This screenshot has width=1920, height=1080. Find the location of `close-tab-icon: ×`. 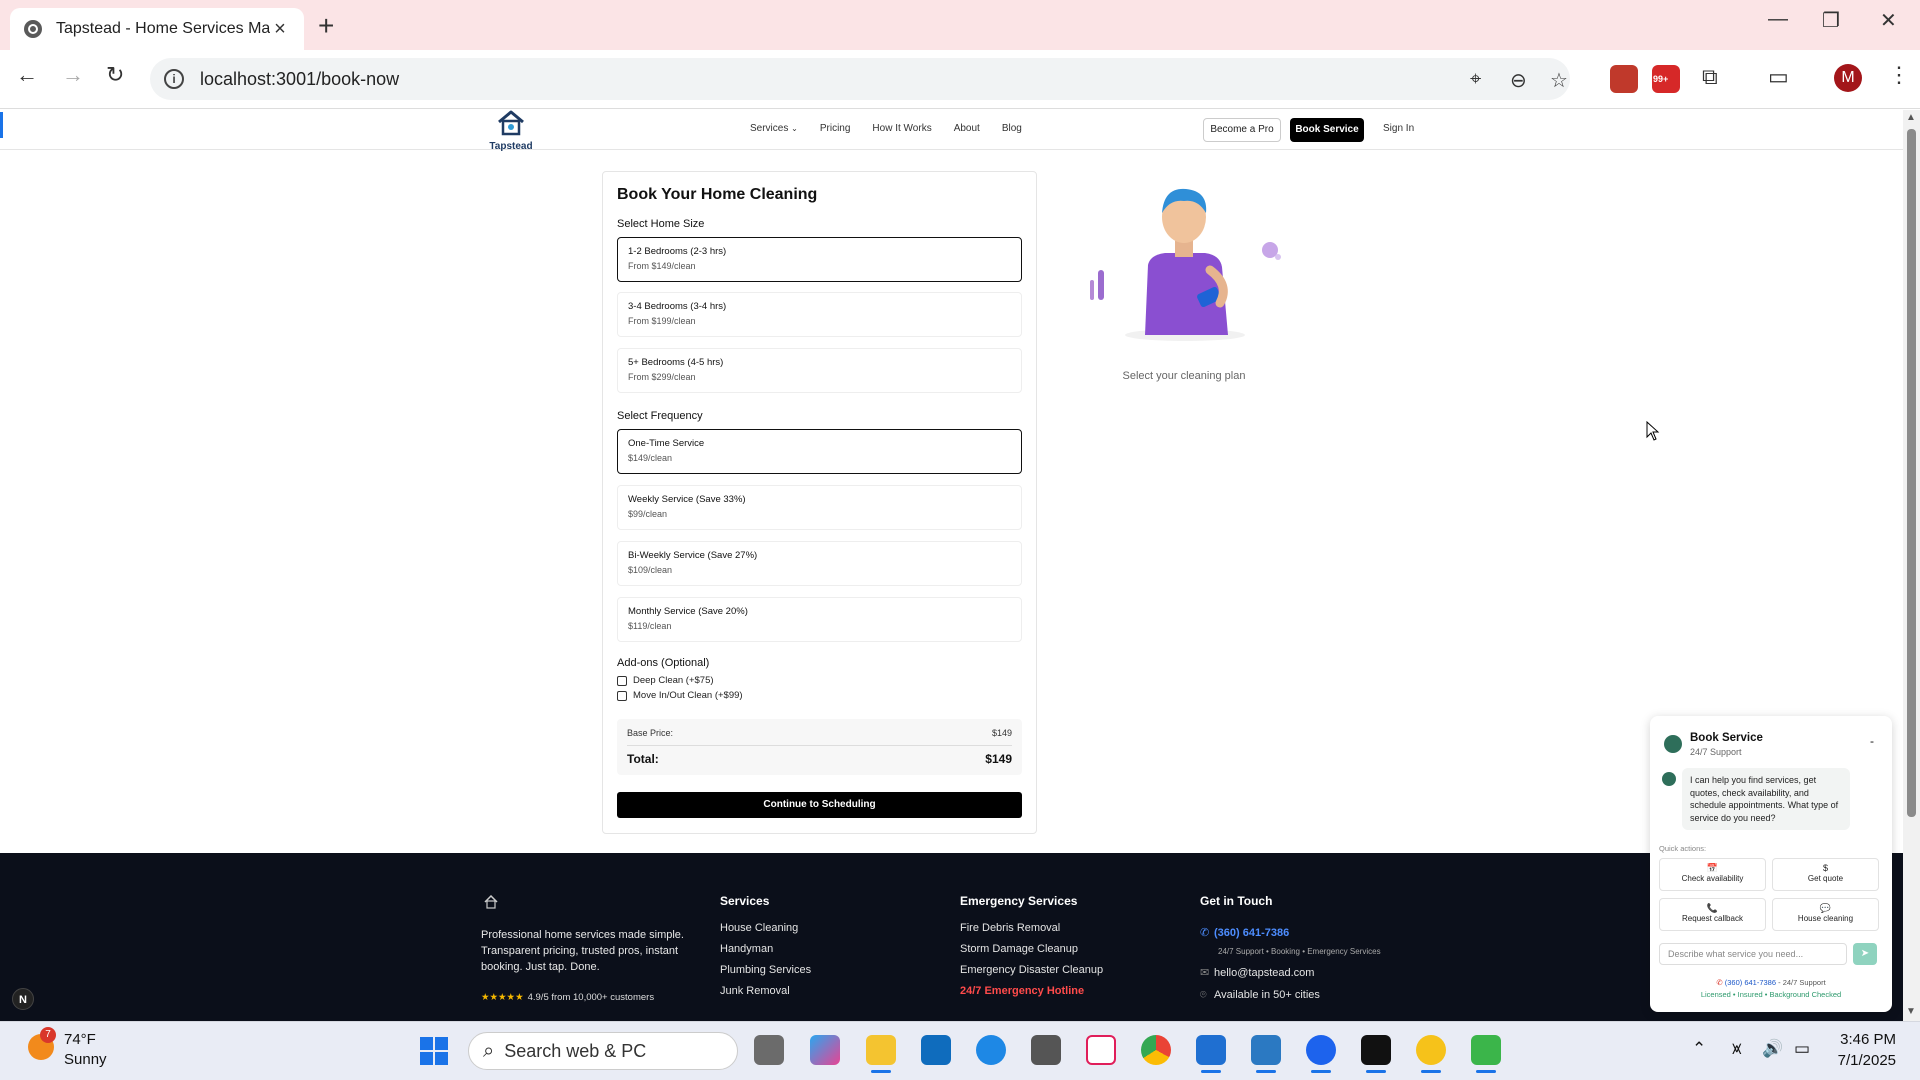

close-tab-icon: × is located at coordinates (280, 29).